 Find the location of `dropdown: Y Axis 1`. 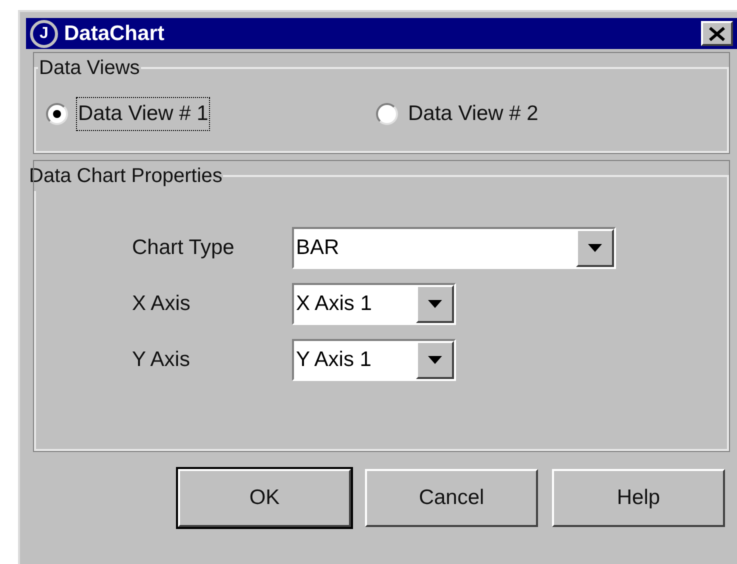

dropdown: Y Axis 1 is located at coordinates (374, 360).